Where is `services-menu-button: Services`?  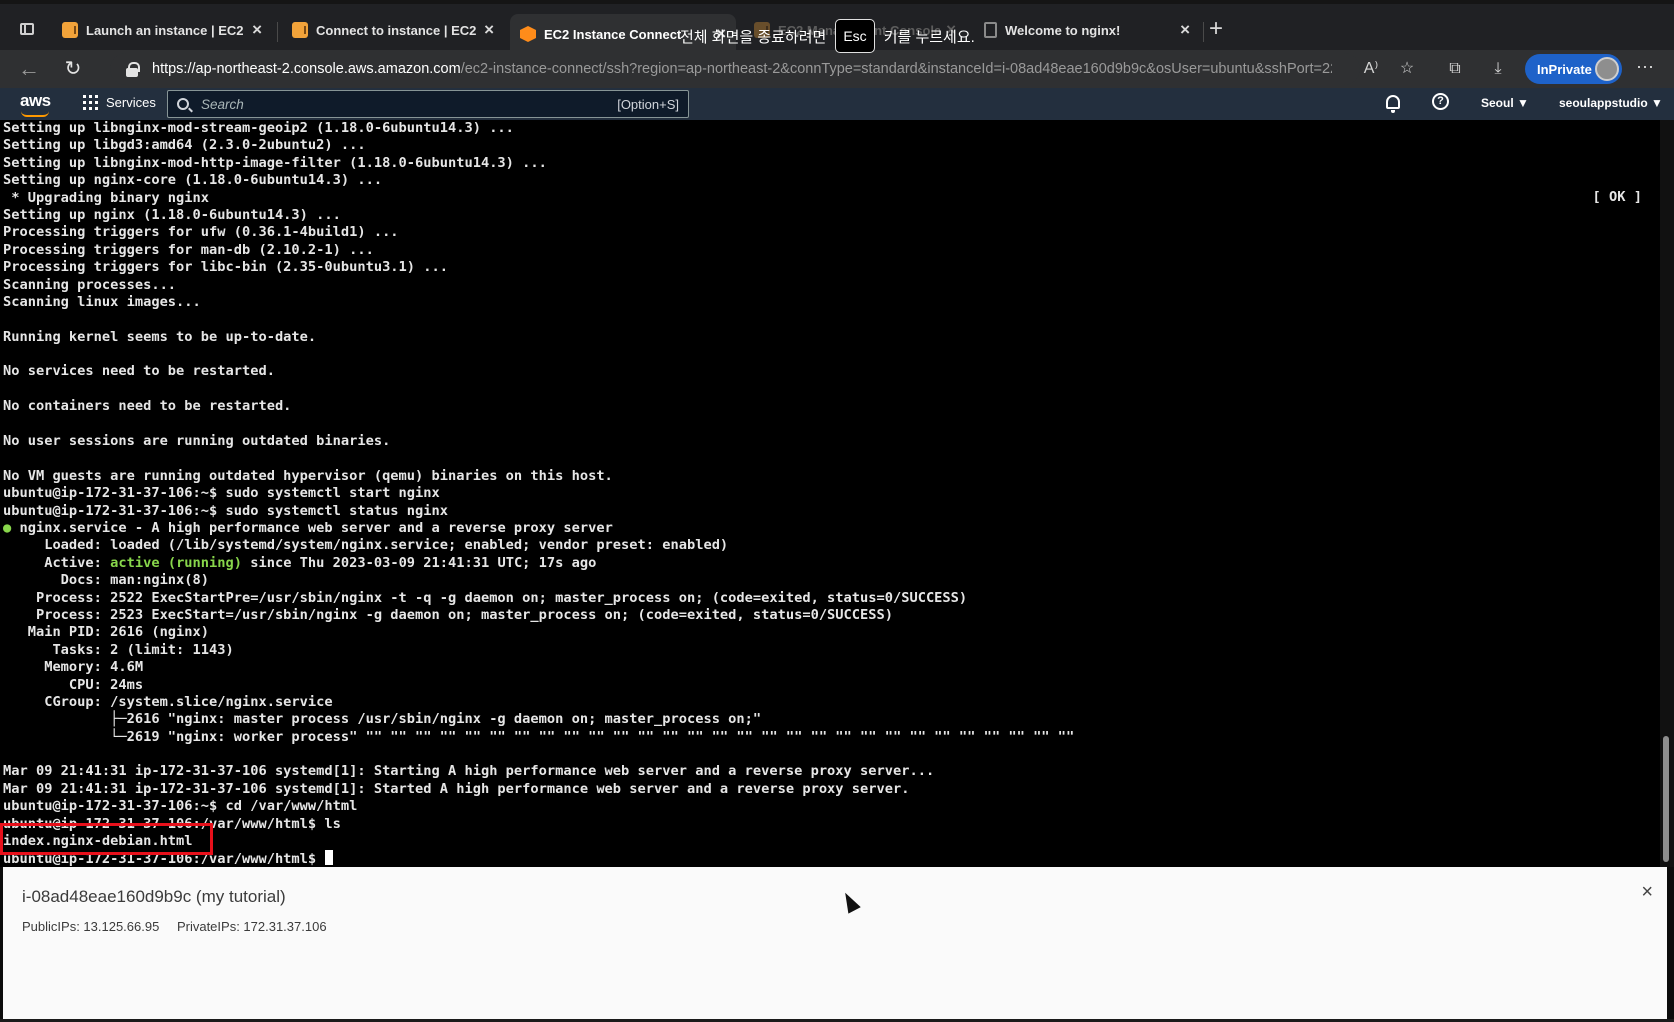 services-menu-button: Services is located at coordinates (119, 102).